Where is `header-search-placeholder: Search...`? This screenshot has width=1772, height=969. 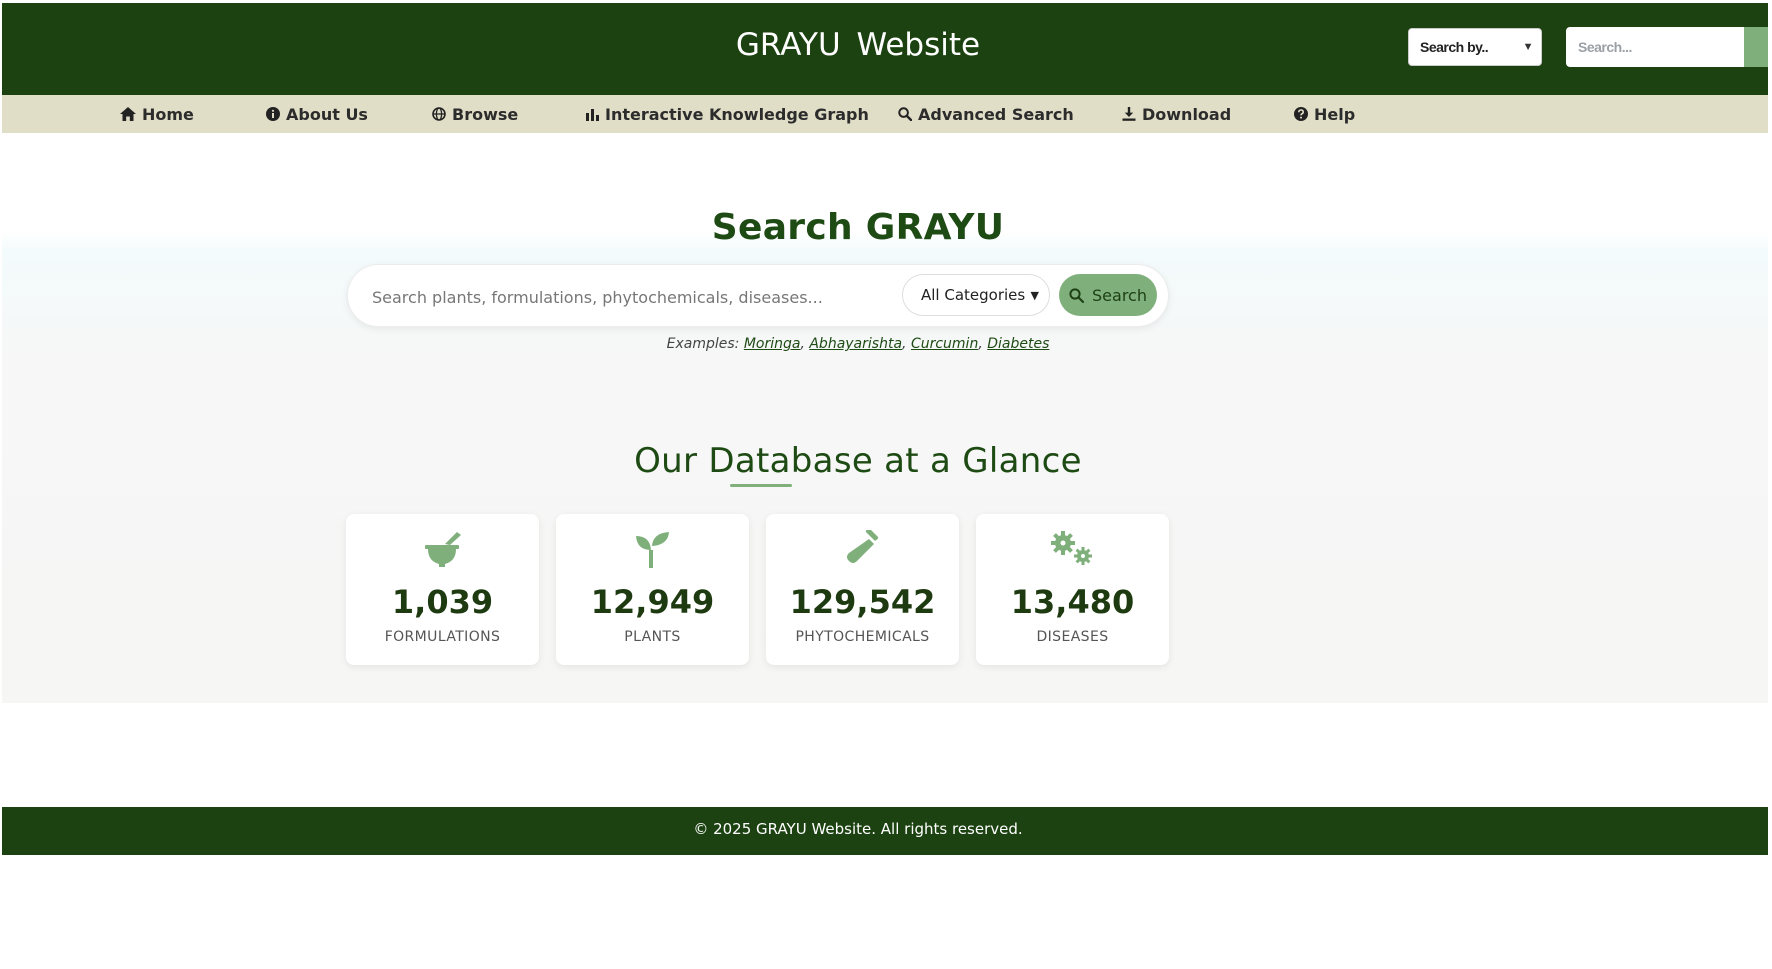
header-search-placeholder: Search... is located at coordinates (1605, 47).